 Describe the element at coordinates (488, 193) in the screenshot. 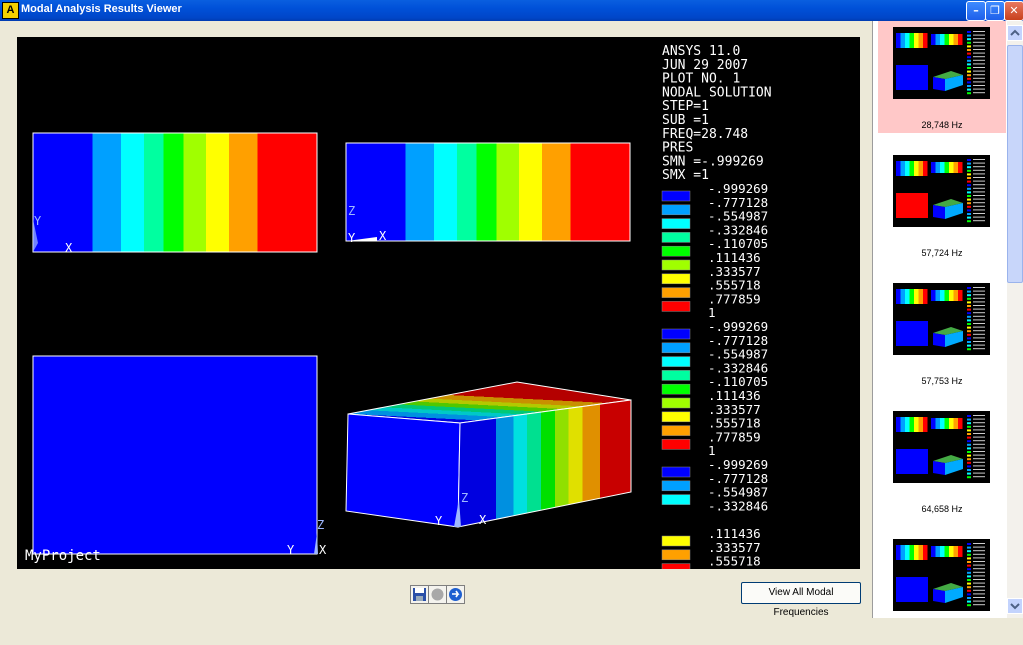

I see `view-top: Z Y X` at that location.